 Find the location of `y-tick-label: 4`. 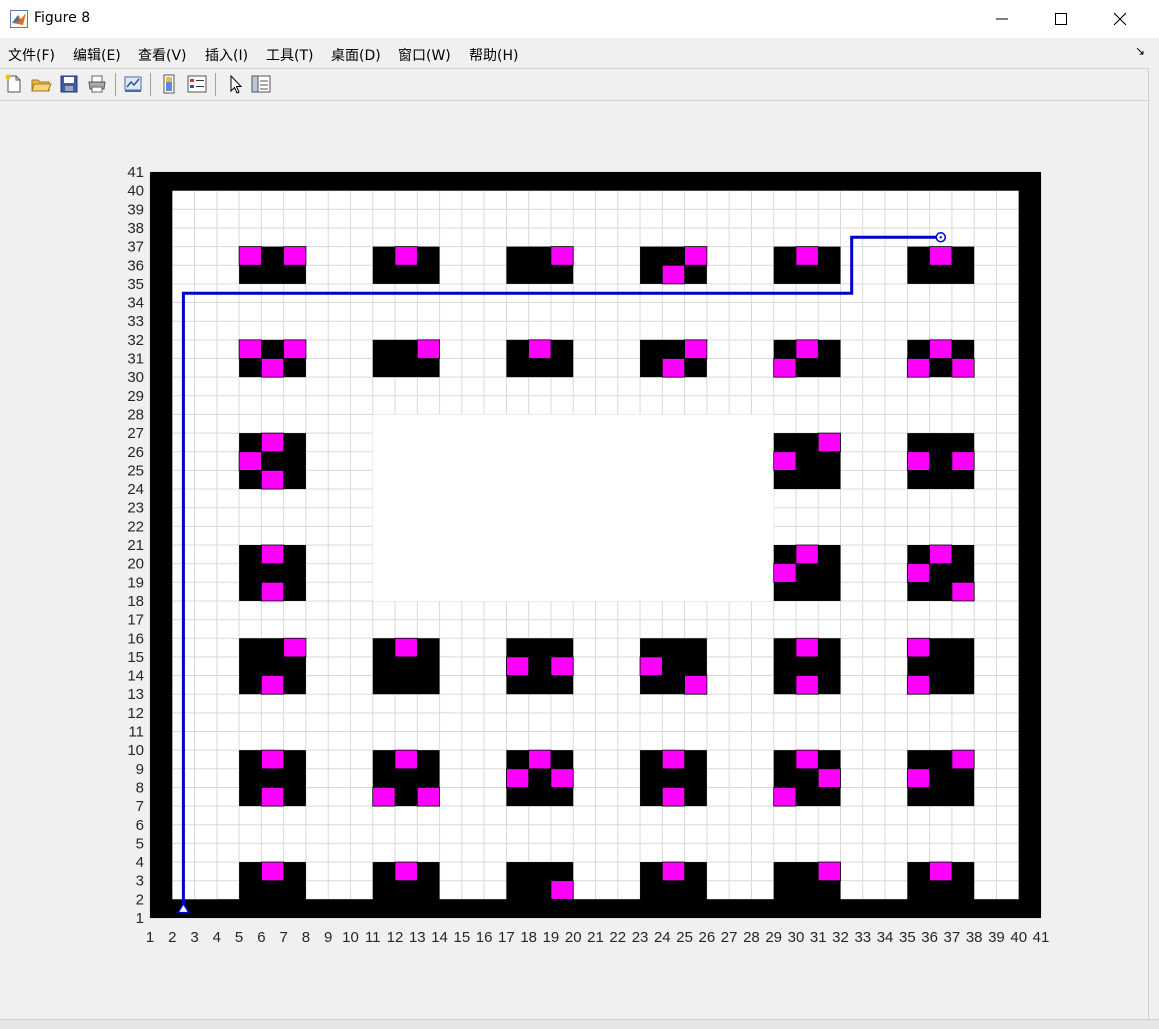

y-tick-label: 4 is located at coordinates (140, 862).